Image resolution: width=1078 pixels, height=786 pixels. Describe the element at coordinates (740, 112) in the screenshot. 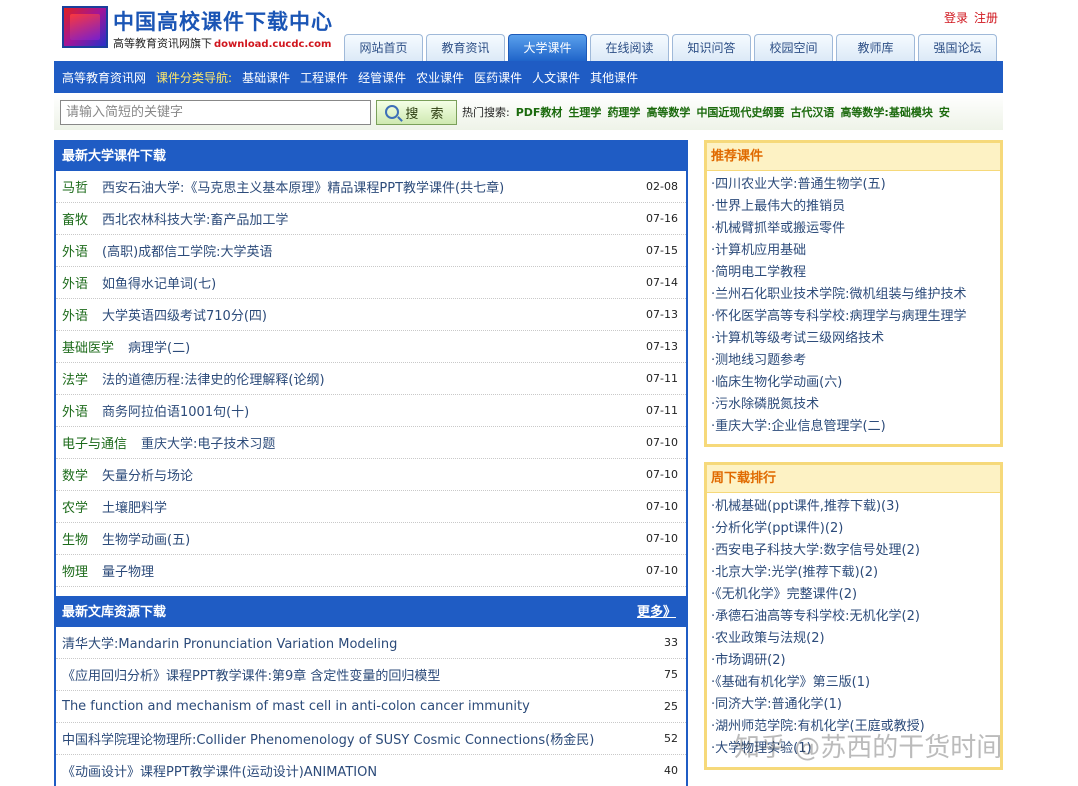

I see `hot-search-item: 中国近现代史纲要` at that location.